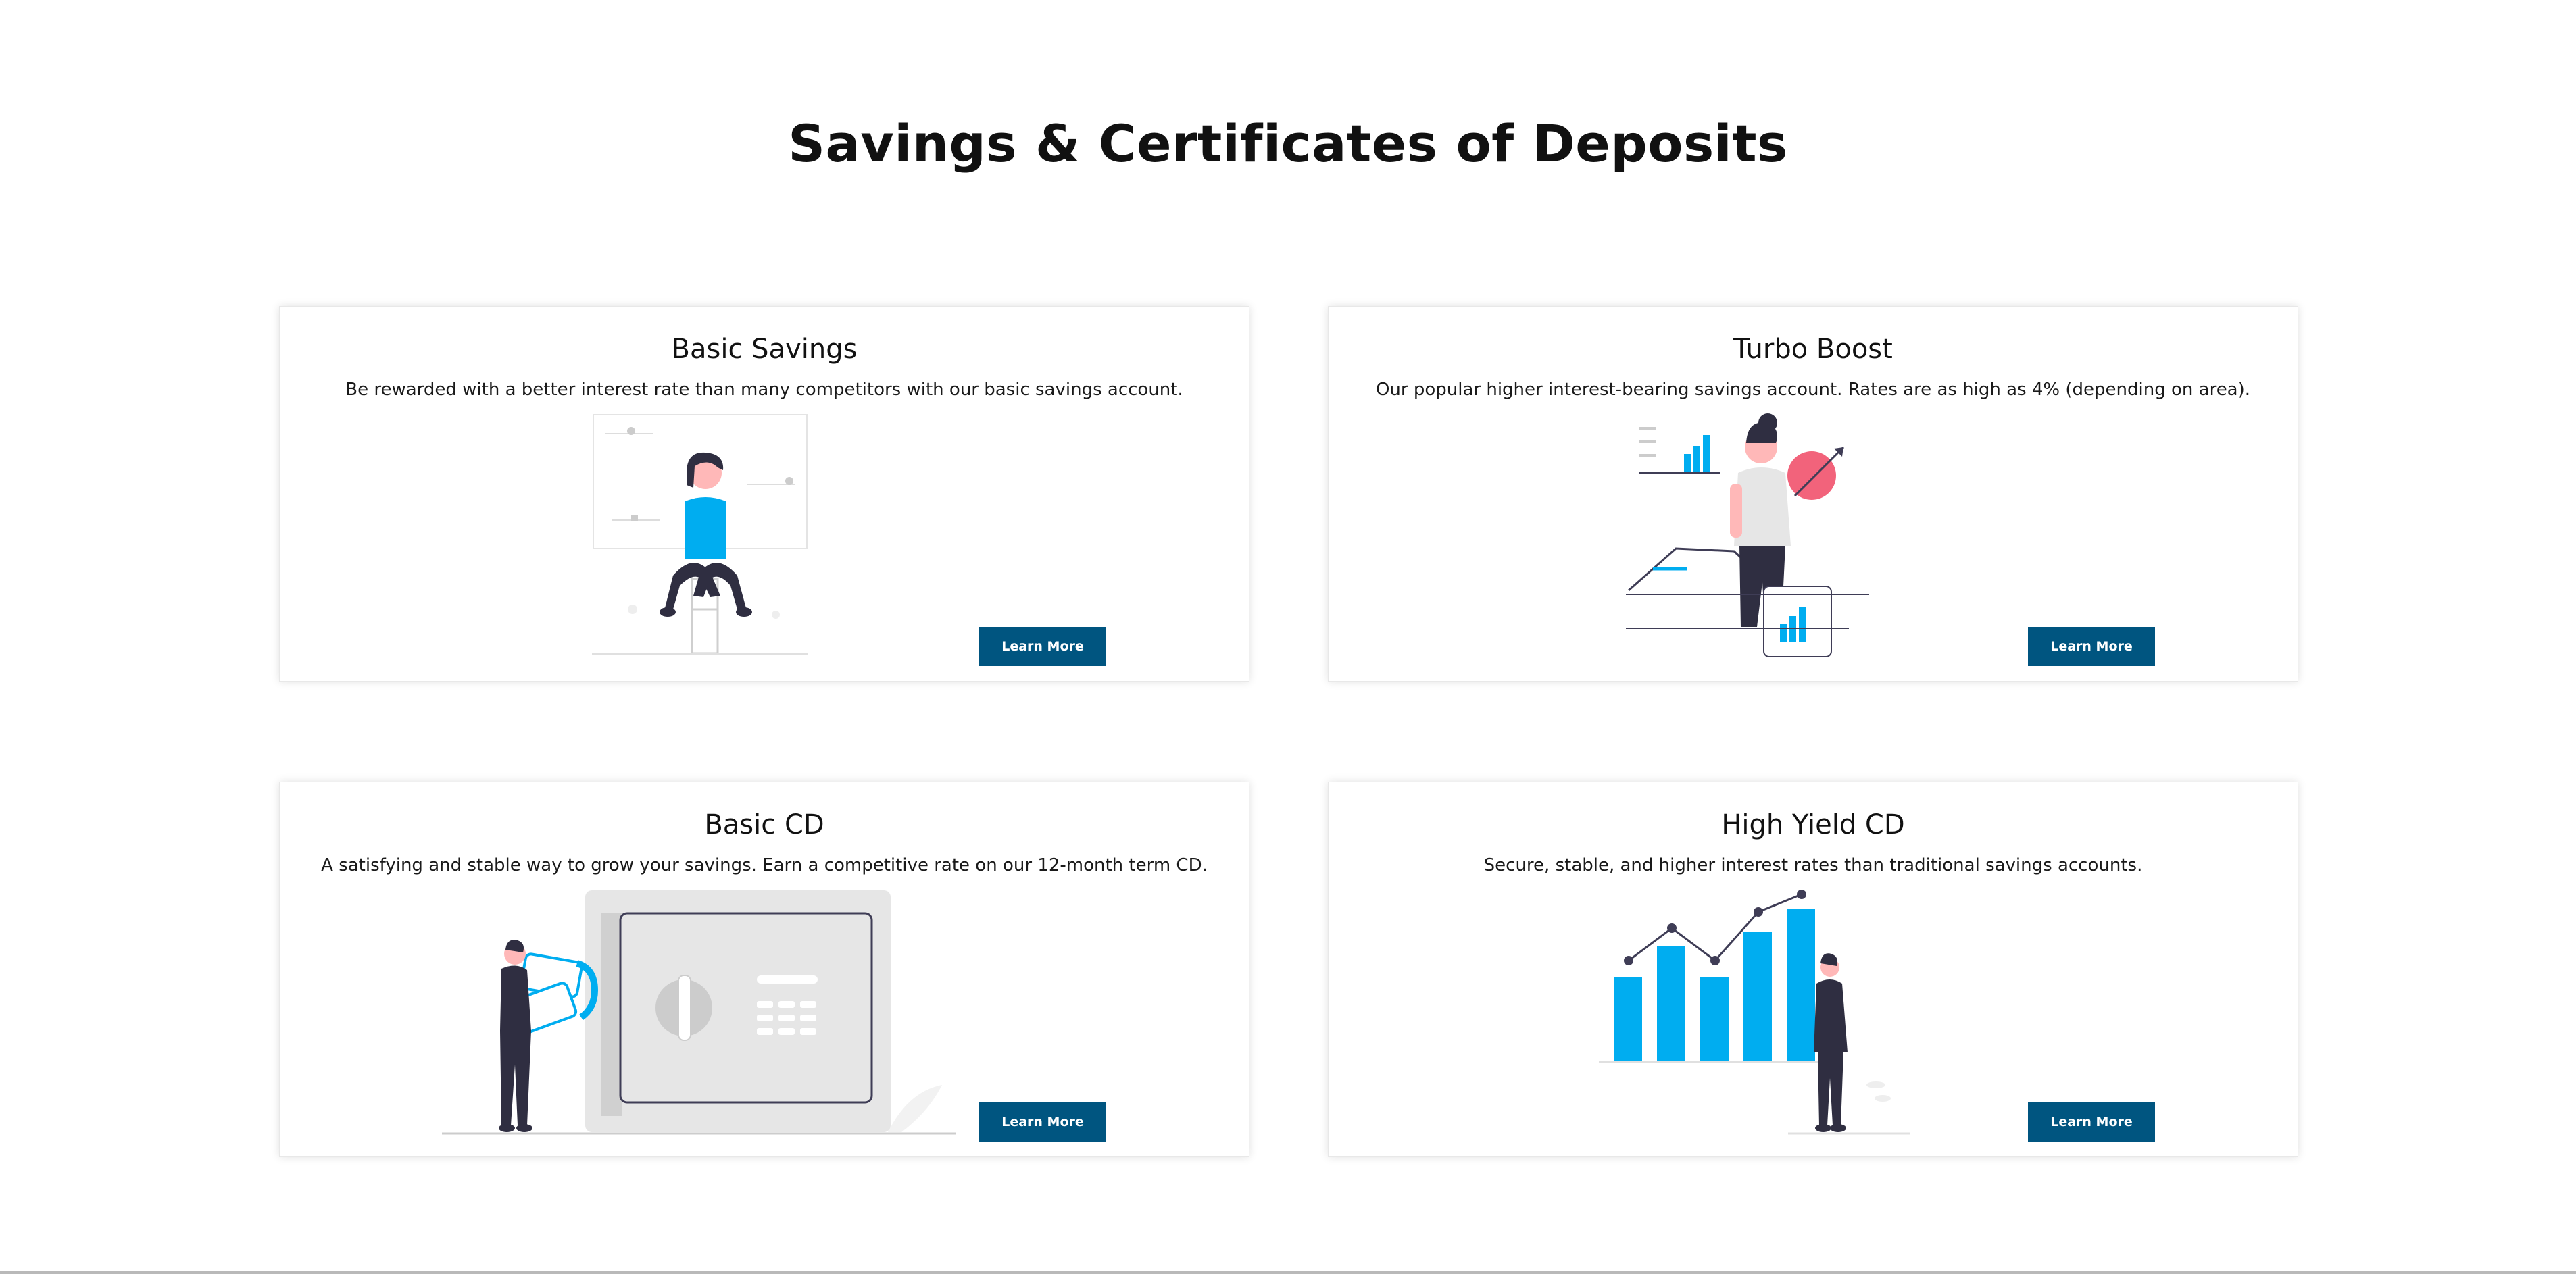  Describe the element at coordinates (700, 534) in the screenshot. I see `person-on-stool-illustration` at that location.